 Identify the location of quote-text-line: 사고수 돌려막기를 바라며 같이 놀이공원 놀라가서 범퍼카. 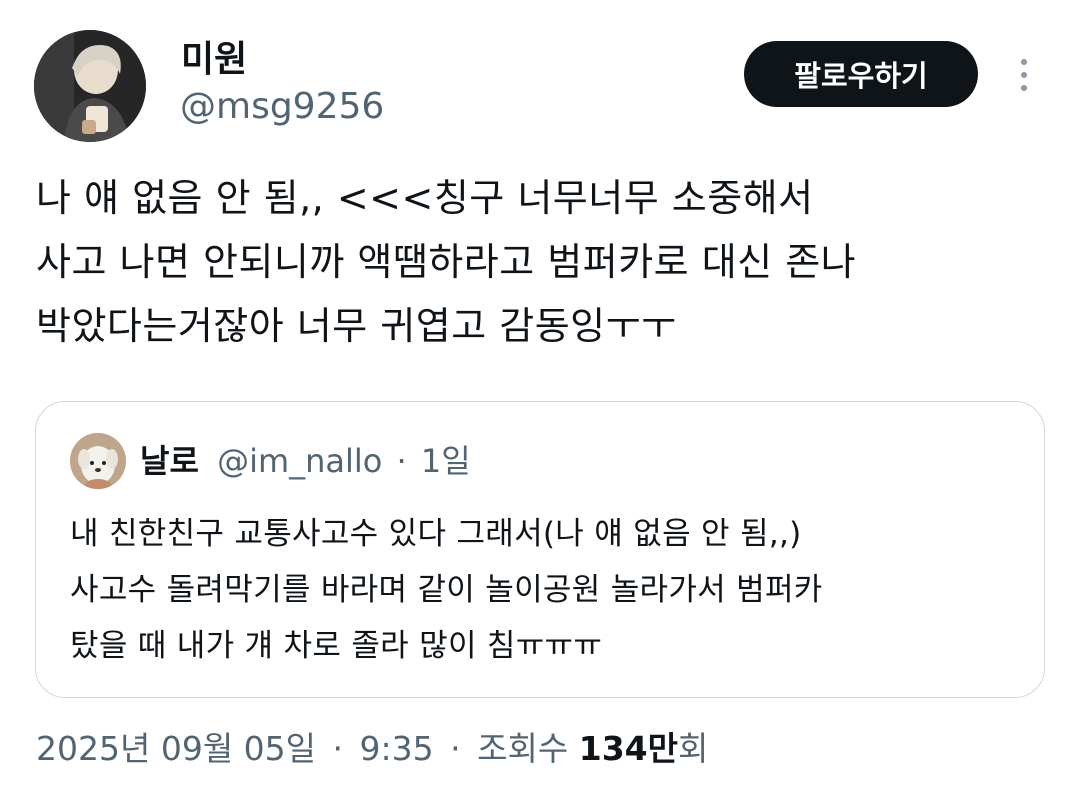
(446, 590).